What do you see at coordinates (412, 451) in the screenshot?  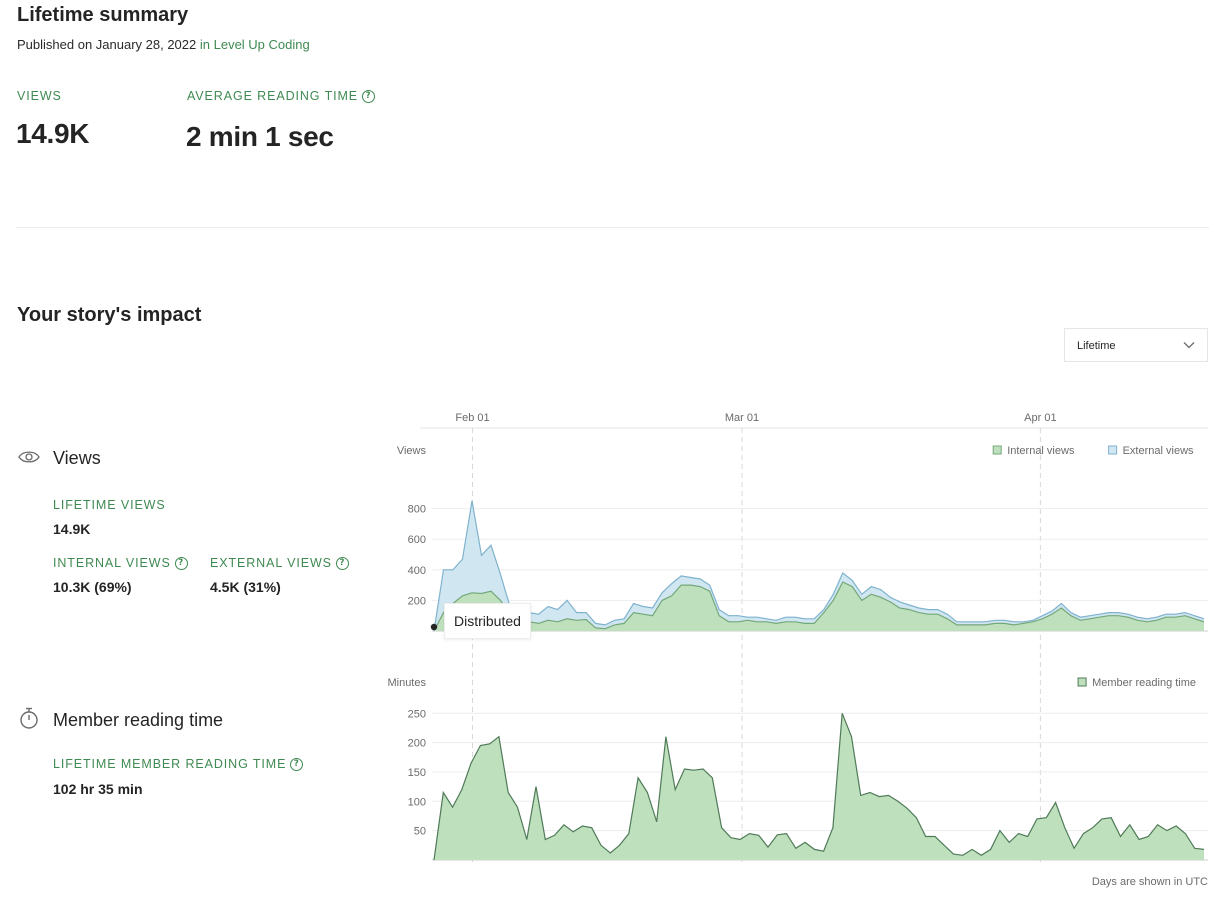 I see `y-axis-label: Views` at bounding box center [412, 451].